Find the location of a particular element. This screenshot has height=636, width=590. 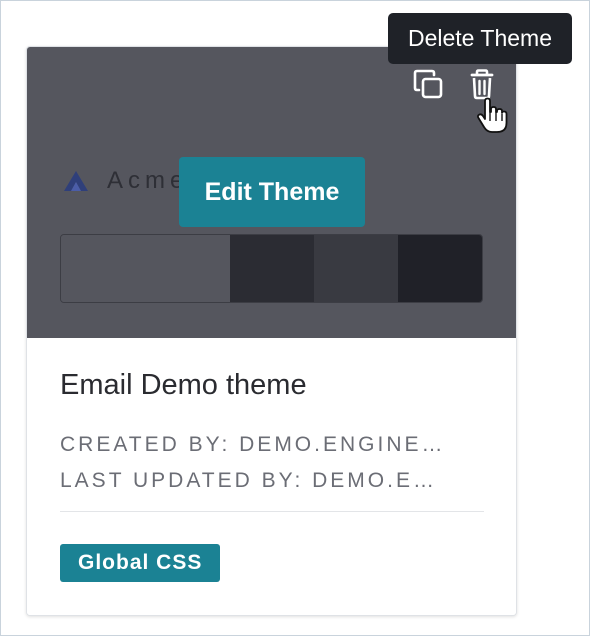

color-swatches is located at coordinates (271, 268).